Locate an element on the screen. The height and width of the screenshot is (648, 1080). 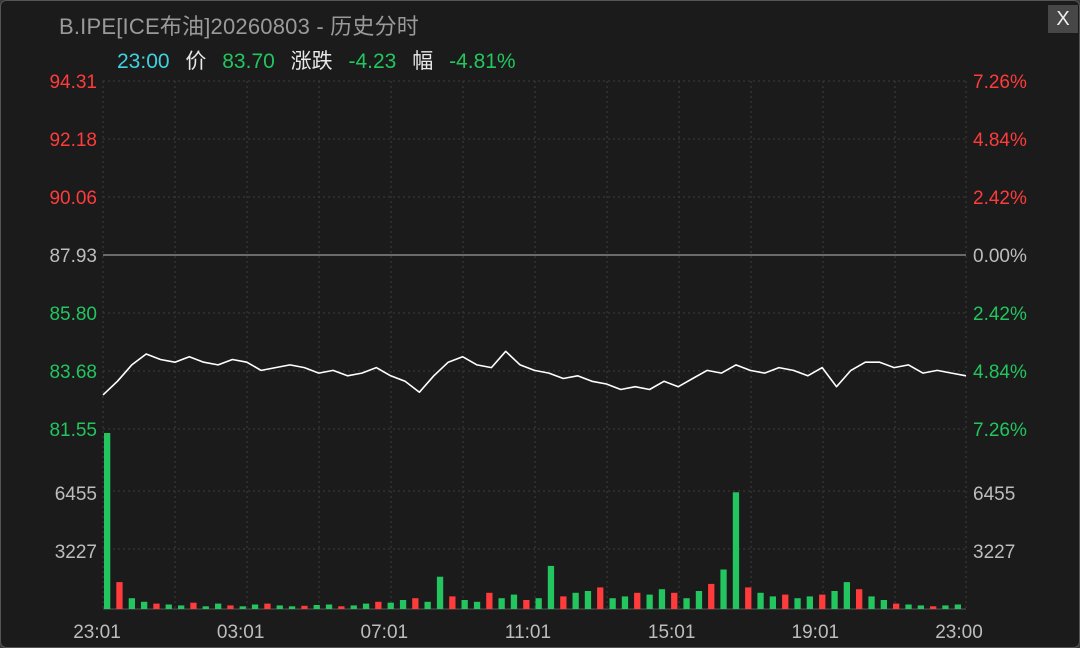
x-tick: 23:01 is located at coordinates (97, 632).